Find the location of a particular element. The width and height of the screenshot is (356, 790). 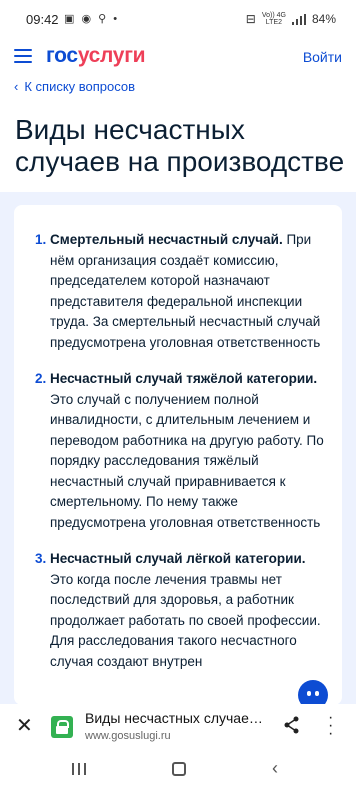

list-number: 1. is located at coordinates (41, 239).